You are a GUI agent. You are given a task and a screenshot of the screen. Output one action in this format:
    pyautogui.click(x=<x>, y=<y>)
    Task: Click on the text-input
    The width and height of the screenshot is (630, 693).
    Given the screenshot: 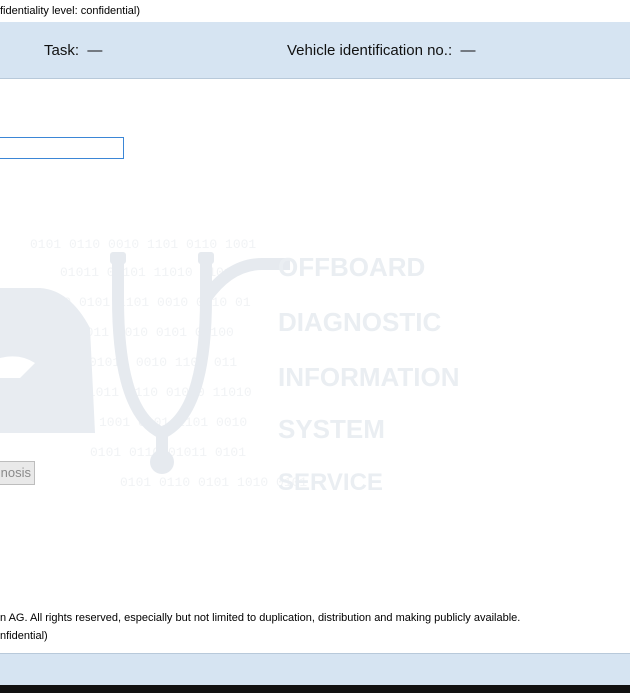 What is the action you would take?
    pyautogui.click(x=62, y=148)
    